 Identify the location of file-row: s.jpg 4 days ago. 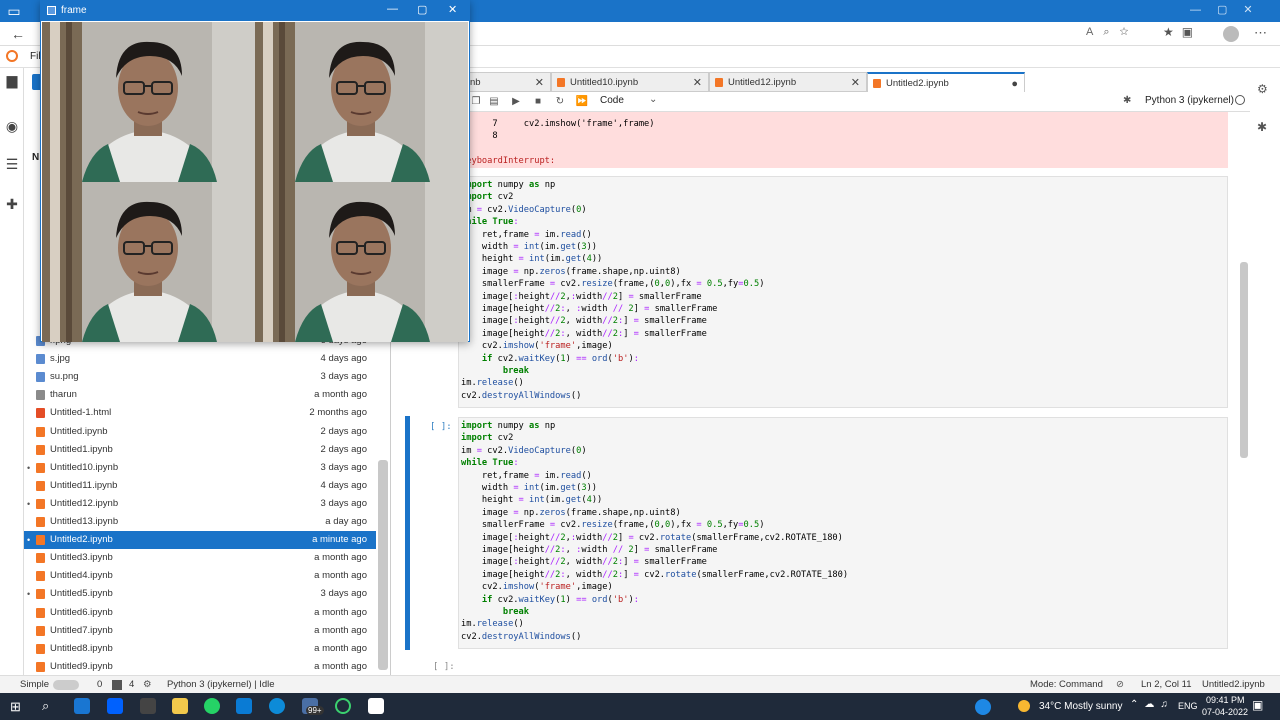
(200, 359).